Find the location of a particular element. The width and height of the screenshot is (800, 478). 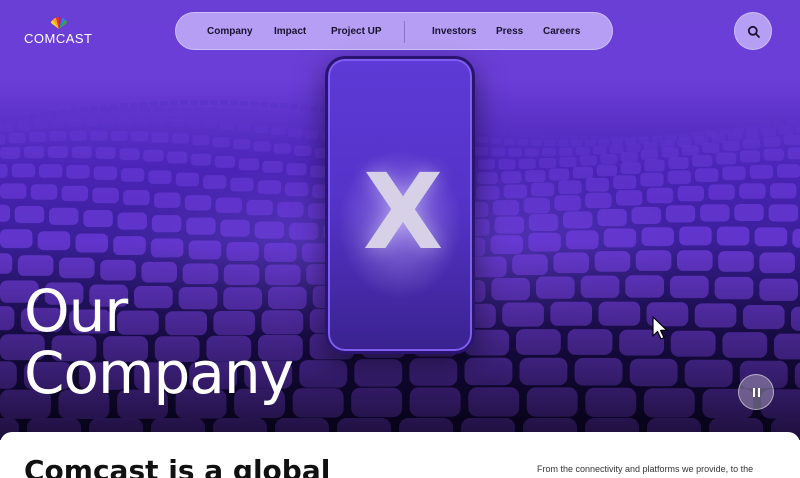

nav-item-company: Company is located at coordinates (230, 32).